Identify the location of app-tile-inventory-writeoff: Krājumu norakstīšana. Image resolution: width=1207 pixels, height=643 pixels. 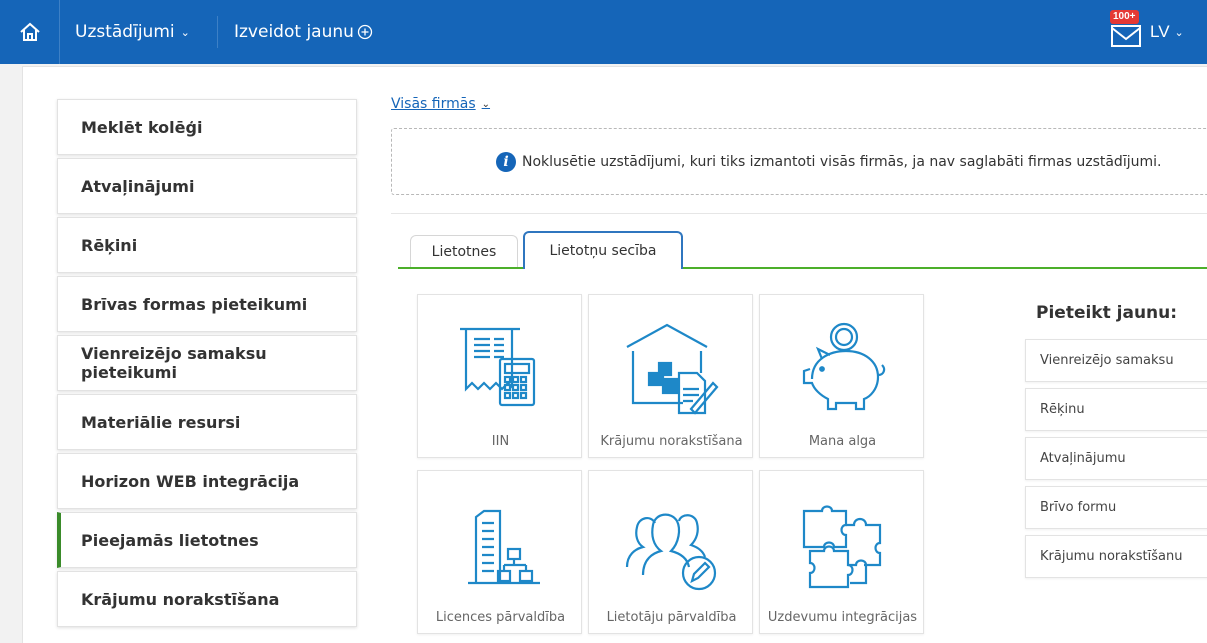
(670, 376).